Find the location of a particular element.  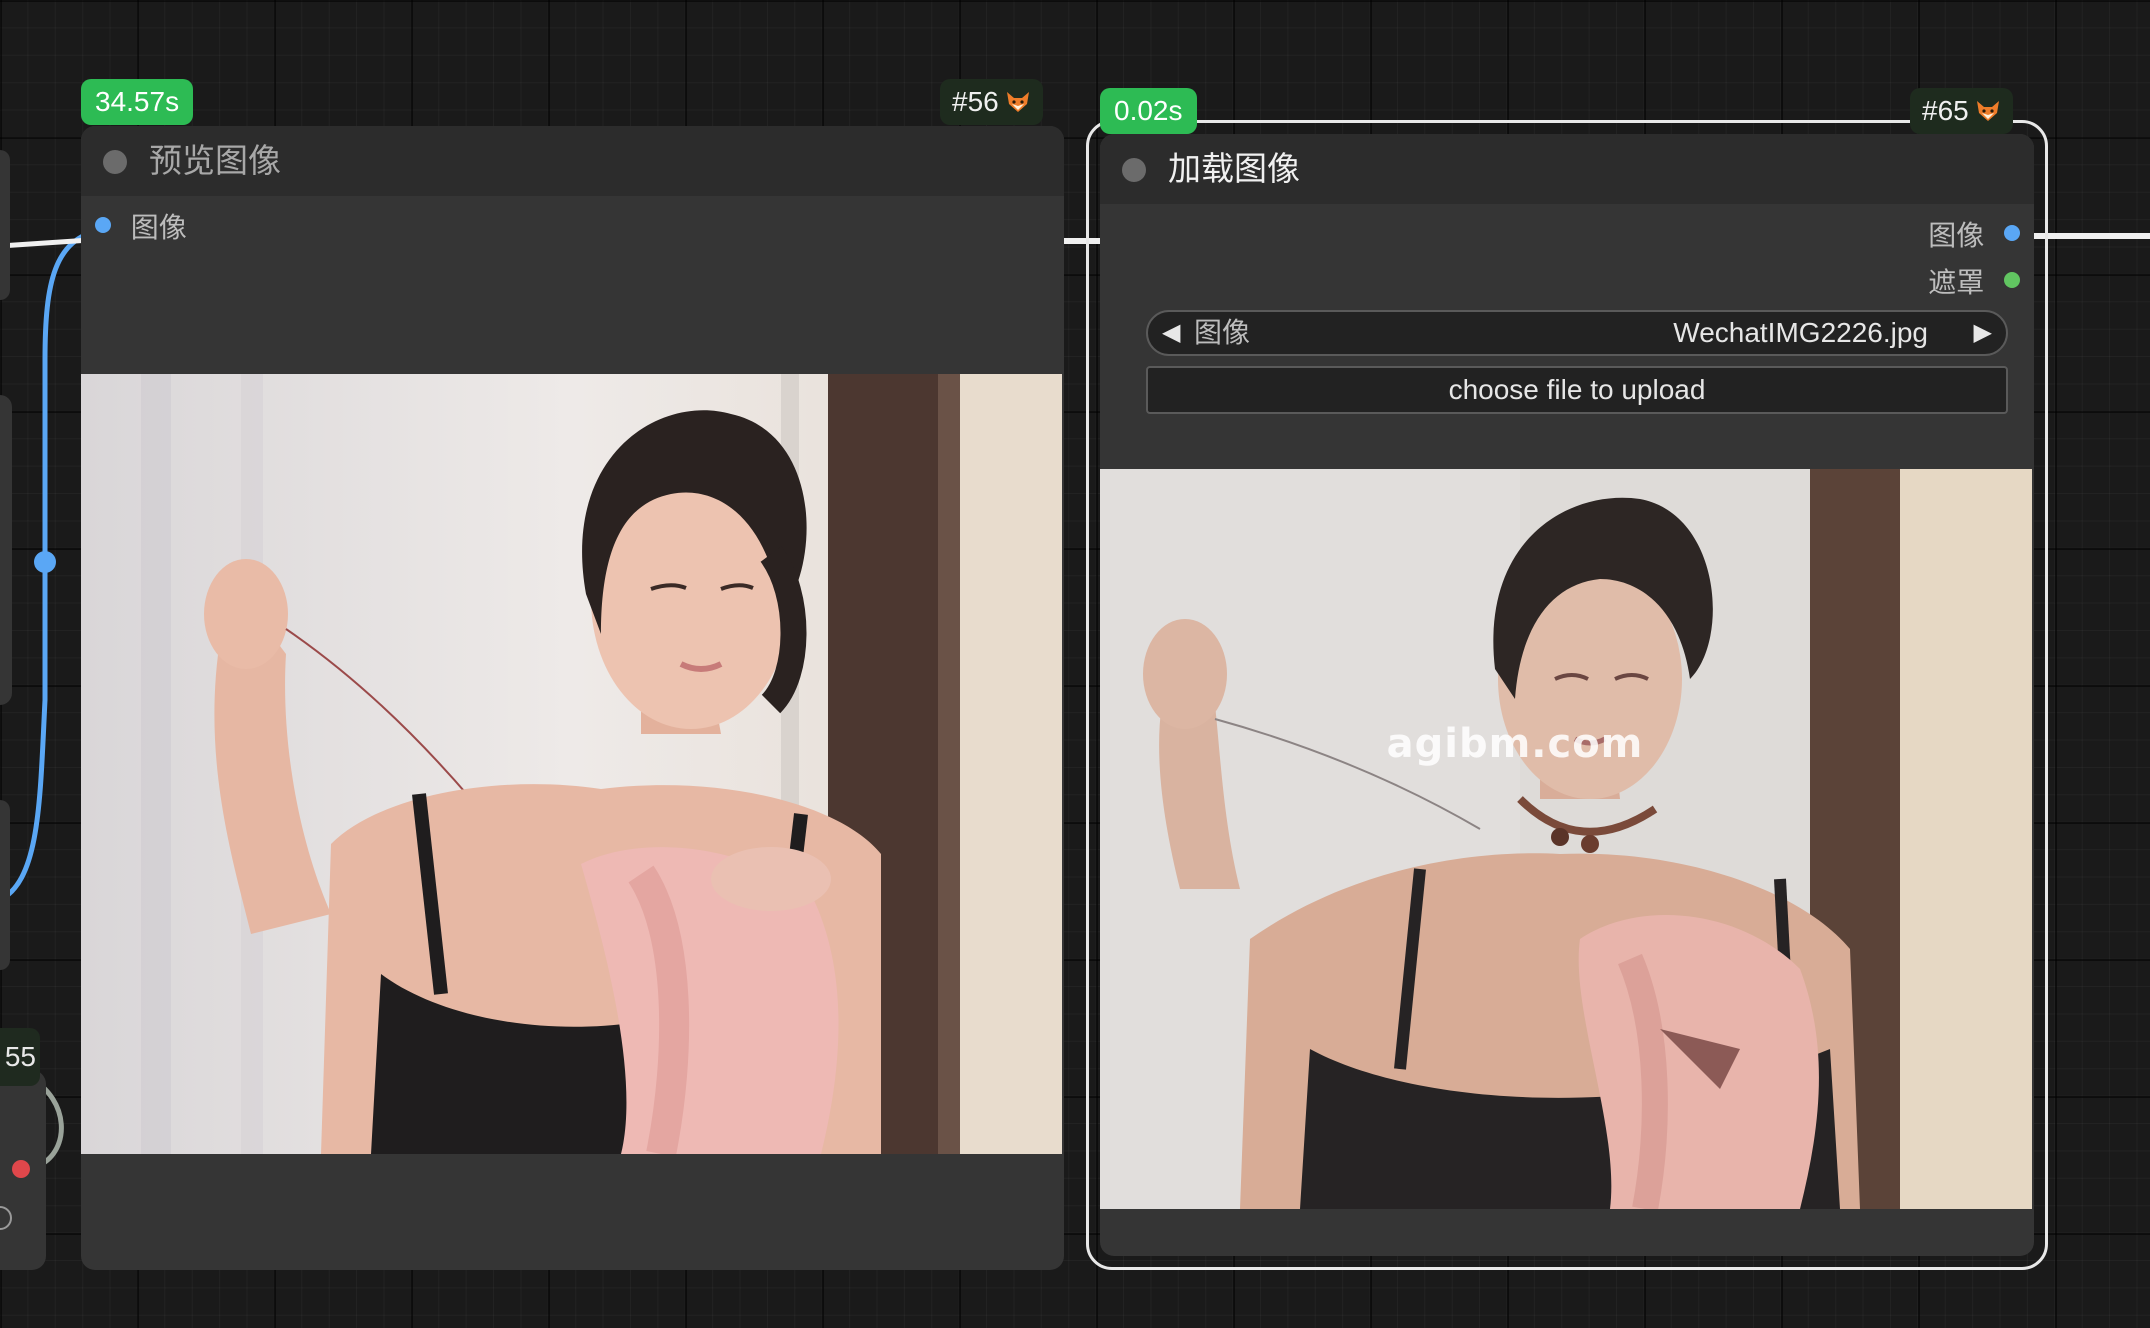

output-socket-label: 遮罩 is located at coordinates (1956, 282).